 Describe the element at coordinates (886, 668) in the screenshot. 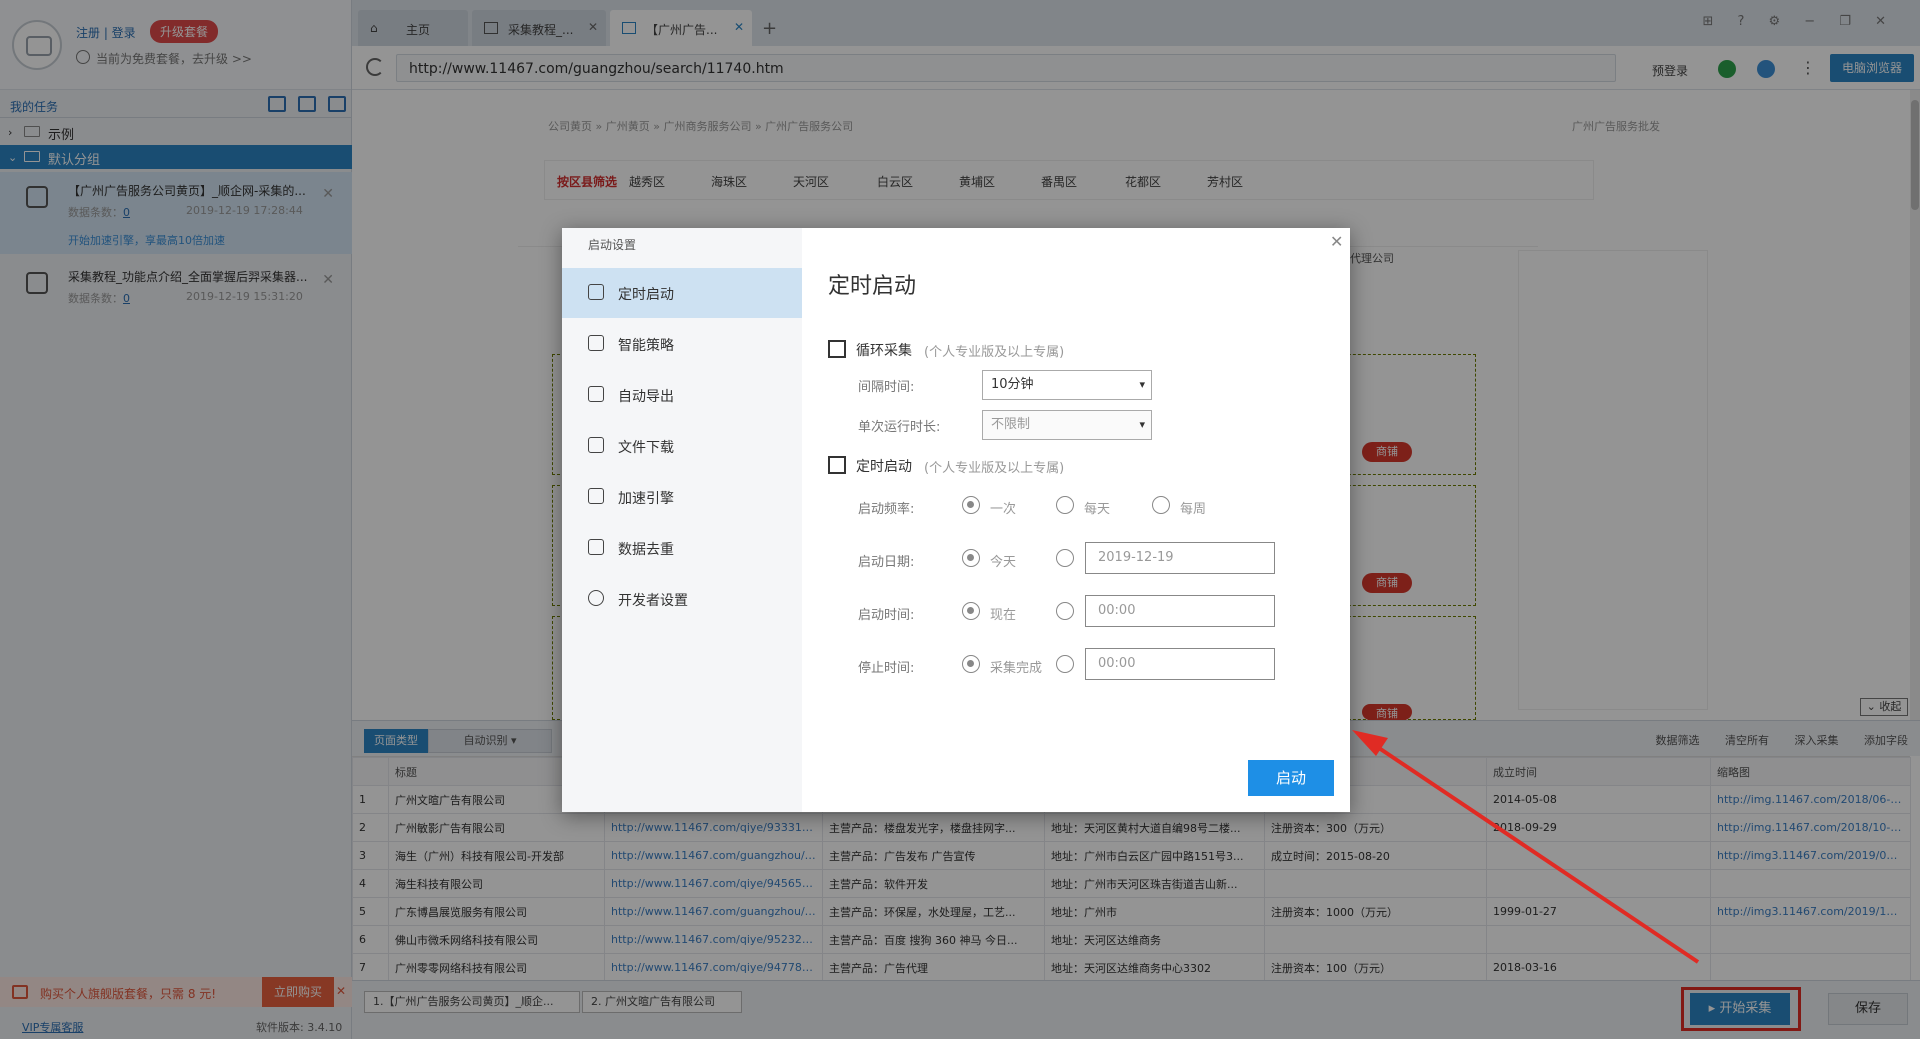

I see `stop-label: 停止时间:` at that location.